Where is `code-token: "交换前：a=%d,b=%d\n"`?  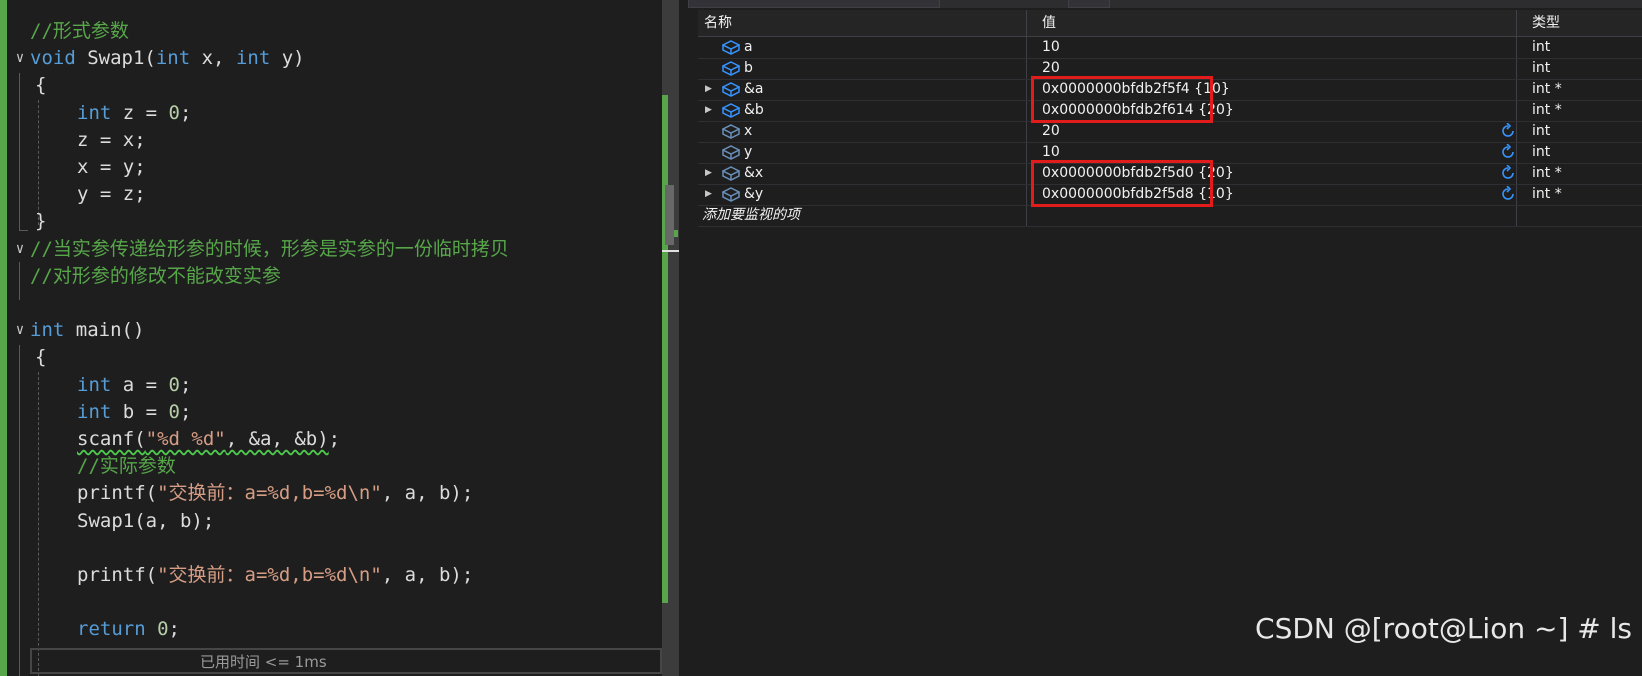 code-token: "交换前：a=%d,b=%d\n" is located at coordinates (269, 493).